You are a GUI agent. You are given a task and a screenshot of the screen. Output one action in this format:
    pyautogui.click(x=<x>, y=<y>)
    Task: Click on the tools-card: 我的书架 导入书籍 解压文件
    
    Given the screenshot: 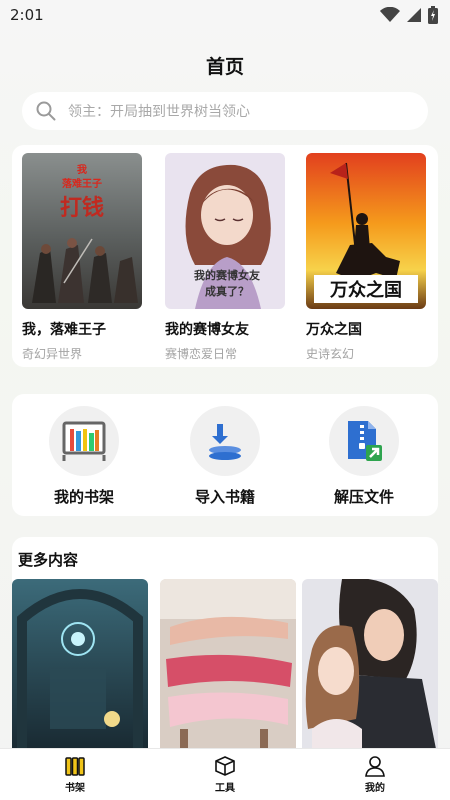 What is the action you would take?
    pyautogui.click(x=225, y=455)
    